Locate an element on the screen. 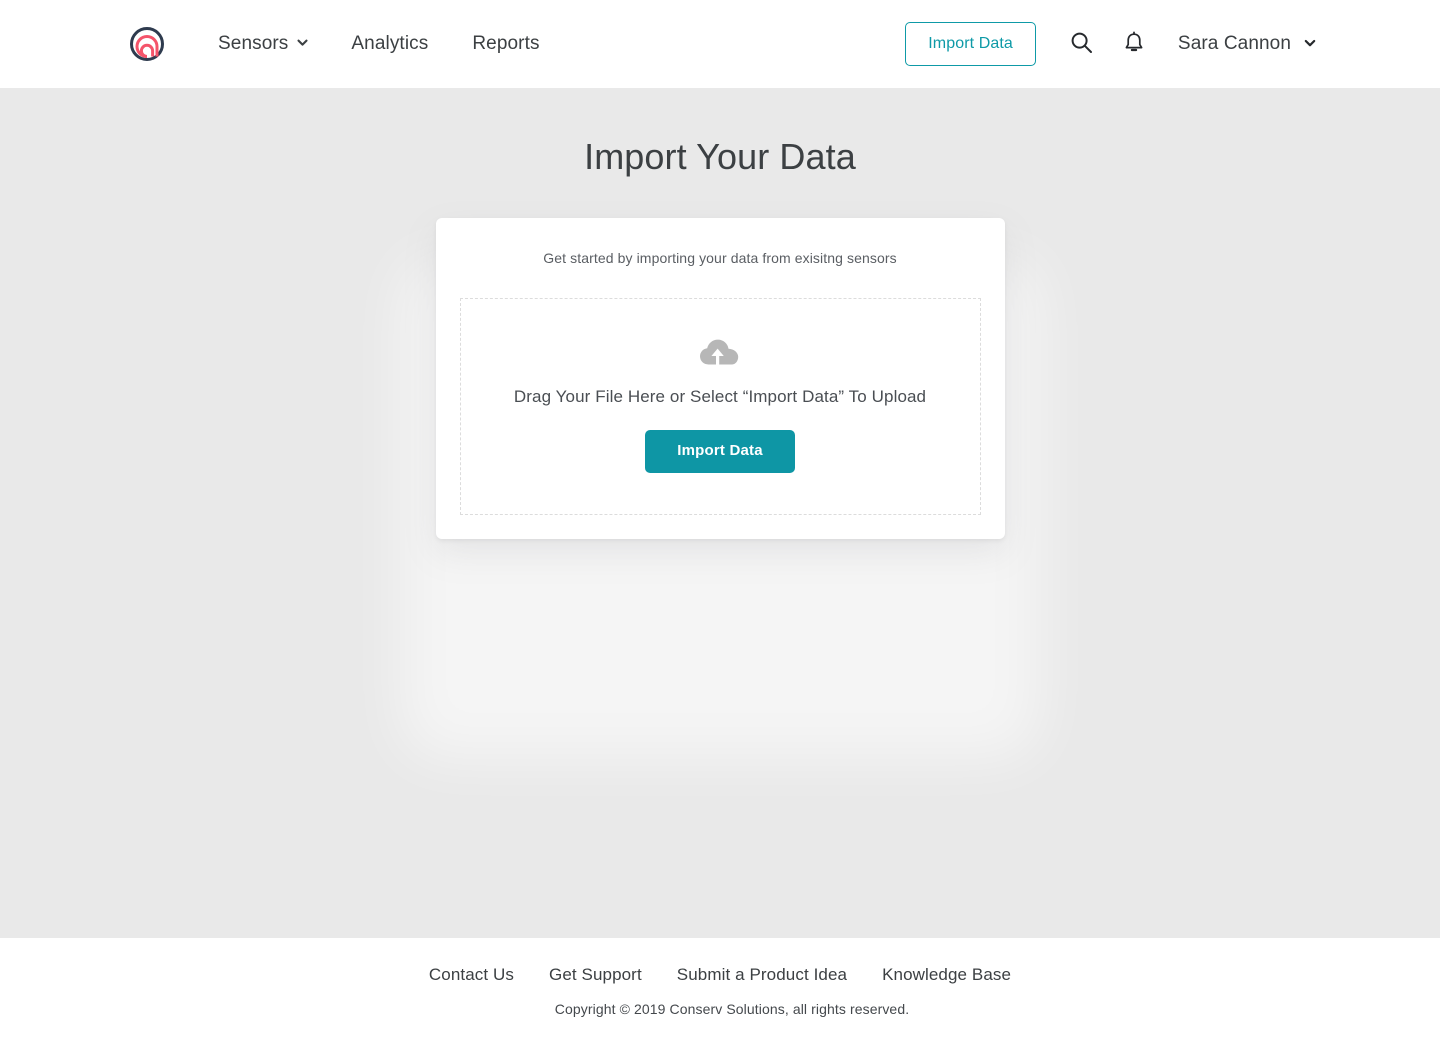  footer-link-get-support: Get Support is located at coordinates (595, 975).